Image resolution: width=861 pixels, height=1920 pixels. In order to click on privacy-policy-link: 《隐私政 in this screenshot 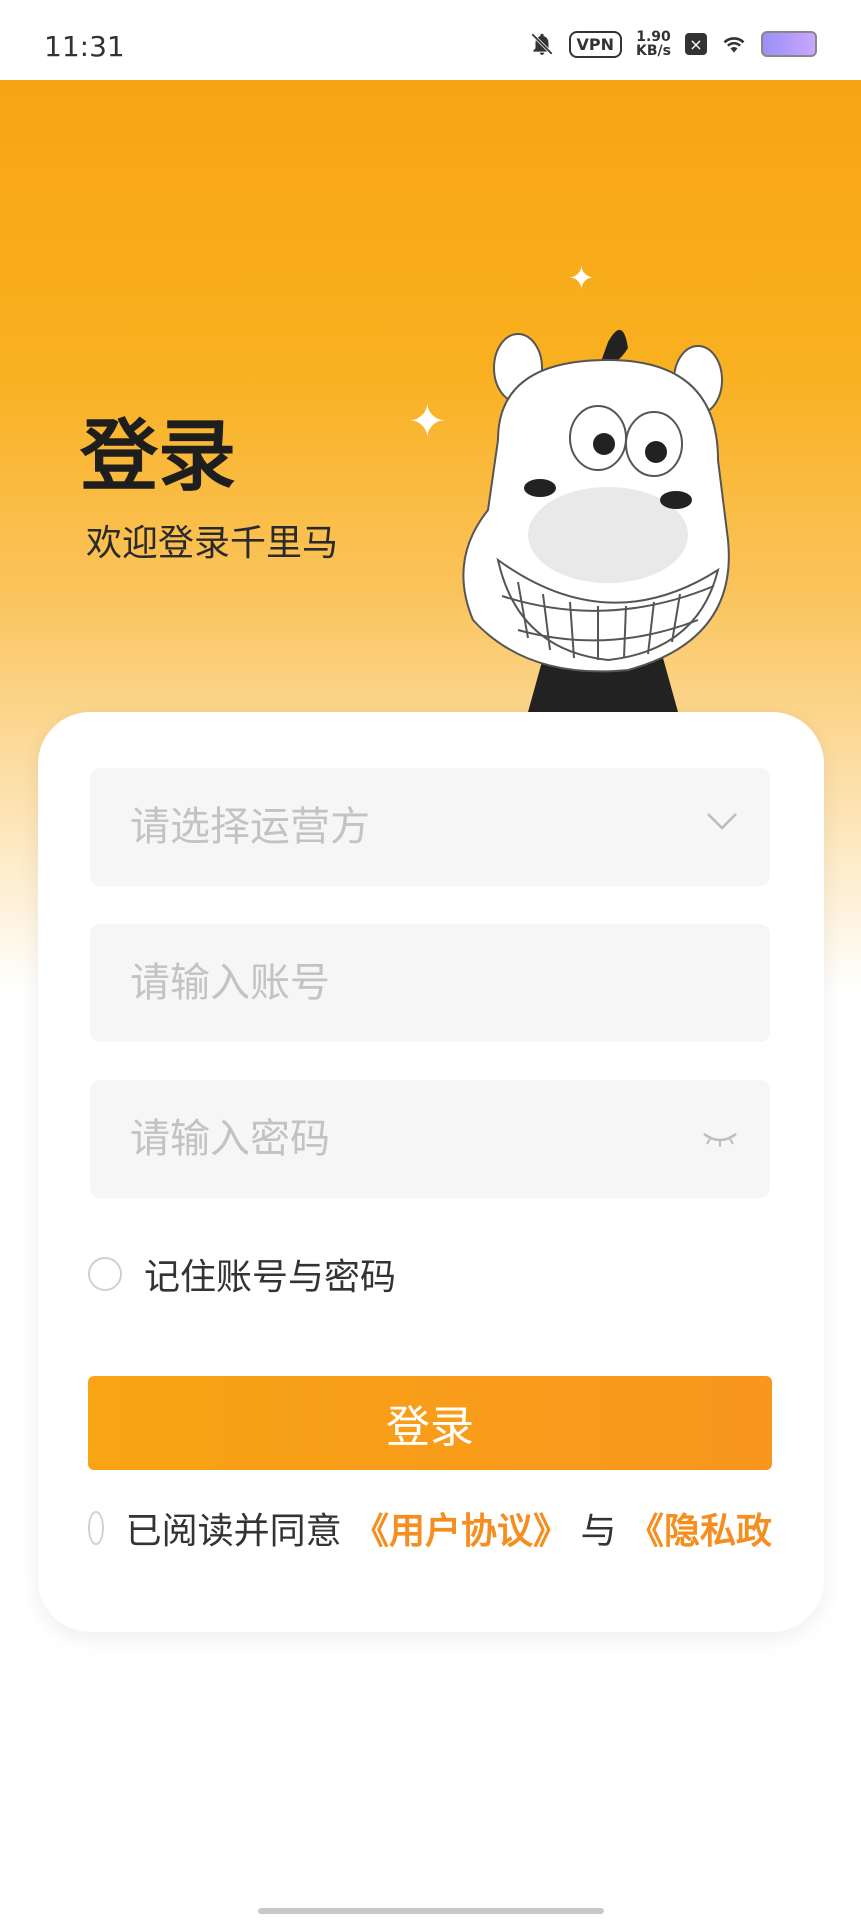, I will do `click(700, 1531)`.